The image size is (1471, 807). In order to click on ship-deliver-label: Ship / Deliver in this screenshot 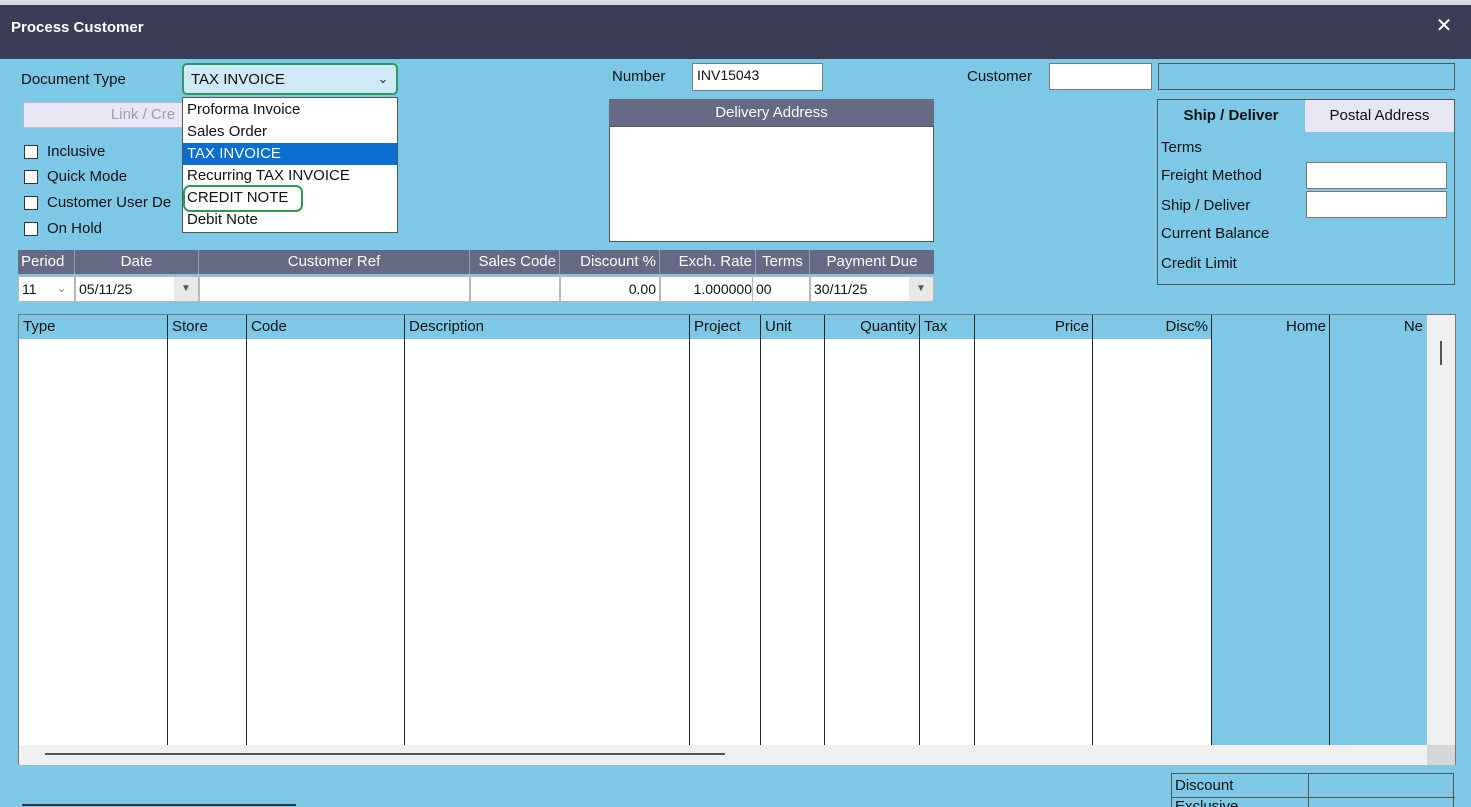, I will do `click(1206, 205)`.